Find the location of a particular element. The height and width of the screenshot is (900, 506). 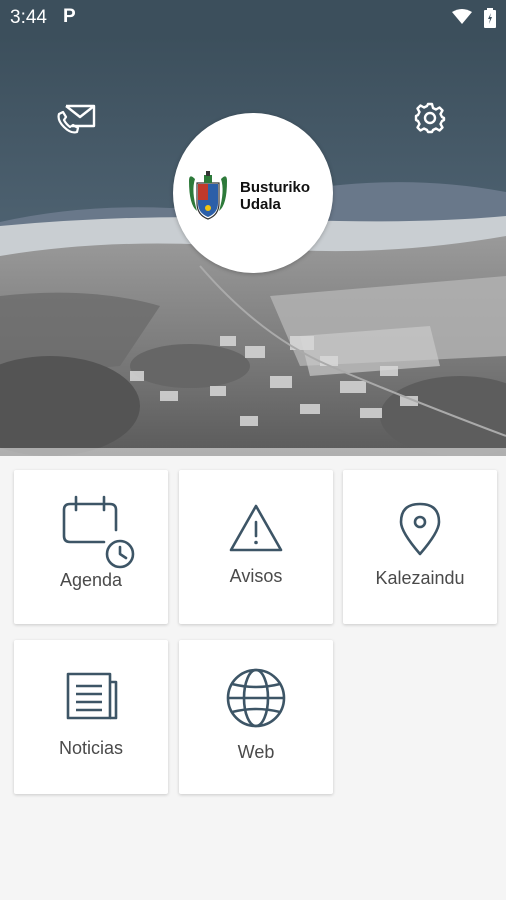

tile-web: Web is located at coordinates (256, 717).